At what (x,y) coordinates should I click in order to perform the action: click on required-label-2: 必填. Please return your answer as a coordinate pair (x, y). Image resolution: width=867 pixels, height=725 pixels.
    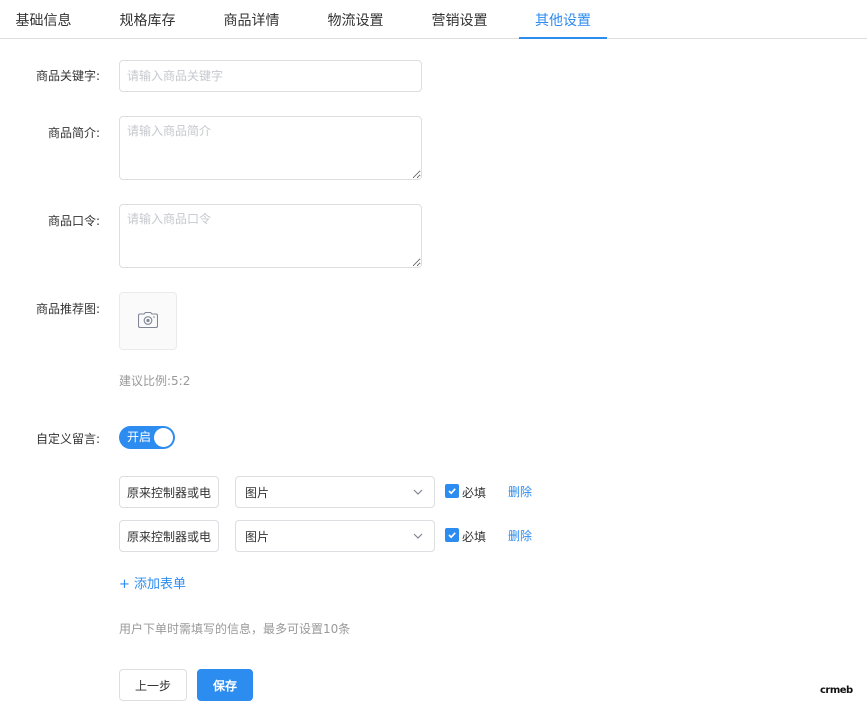
    Looking at the image, I should click on (474, 536).